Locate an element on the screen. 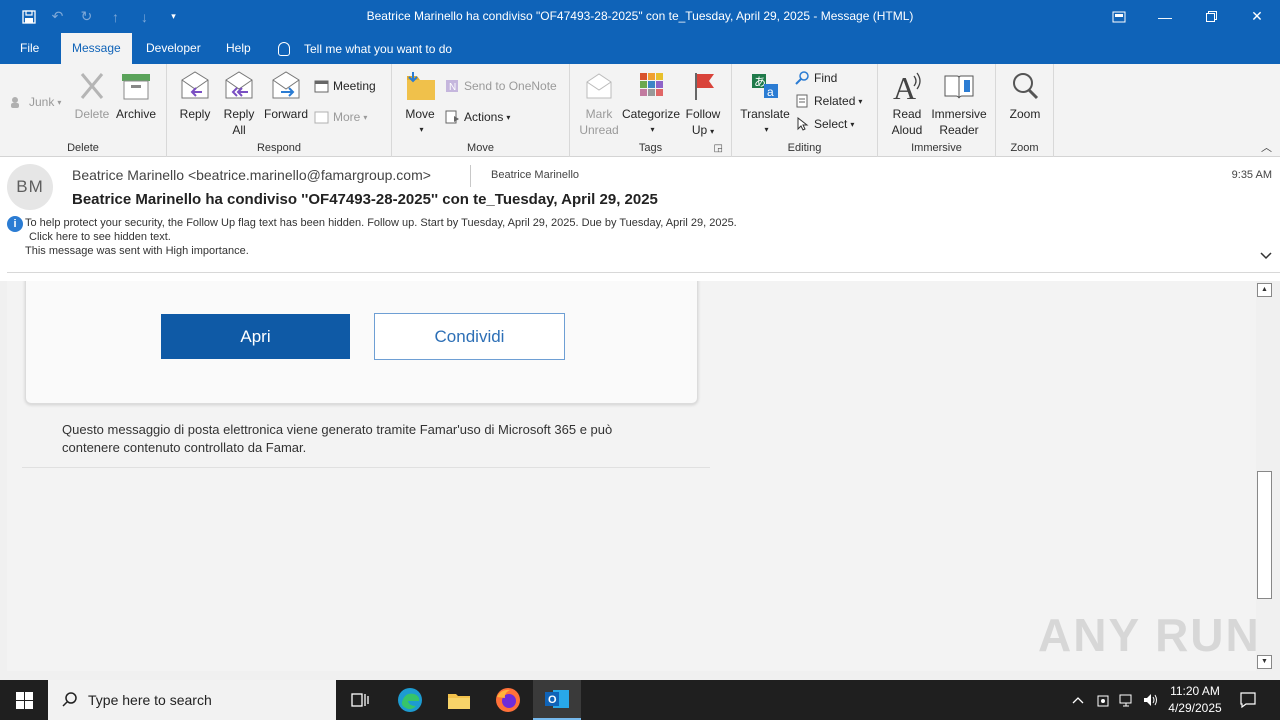  redo-icon: ↻ is located at coordinates (86, 16).